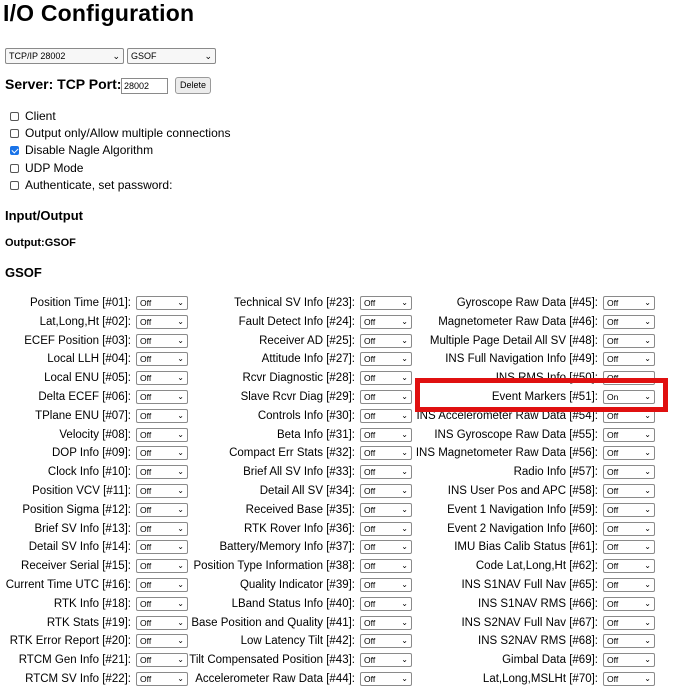  Describe the element at coordinates (81, 150) in the screenshot. I see `checkbox-row: Disable Nagle Algorithm` at that location.